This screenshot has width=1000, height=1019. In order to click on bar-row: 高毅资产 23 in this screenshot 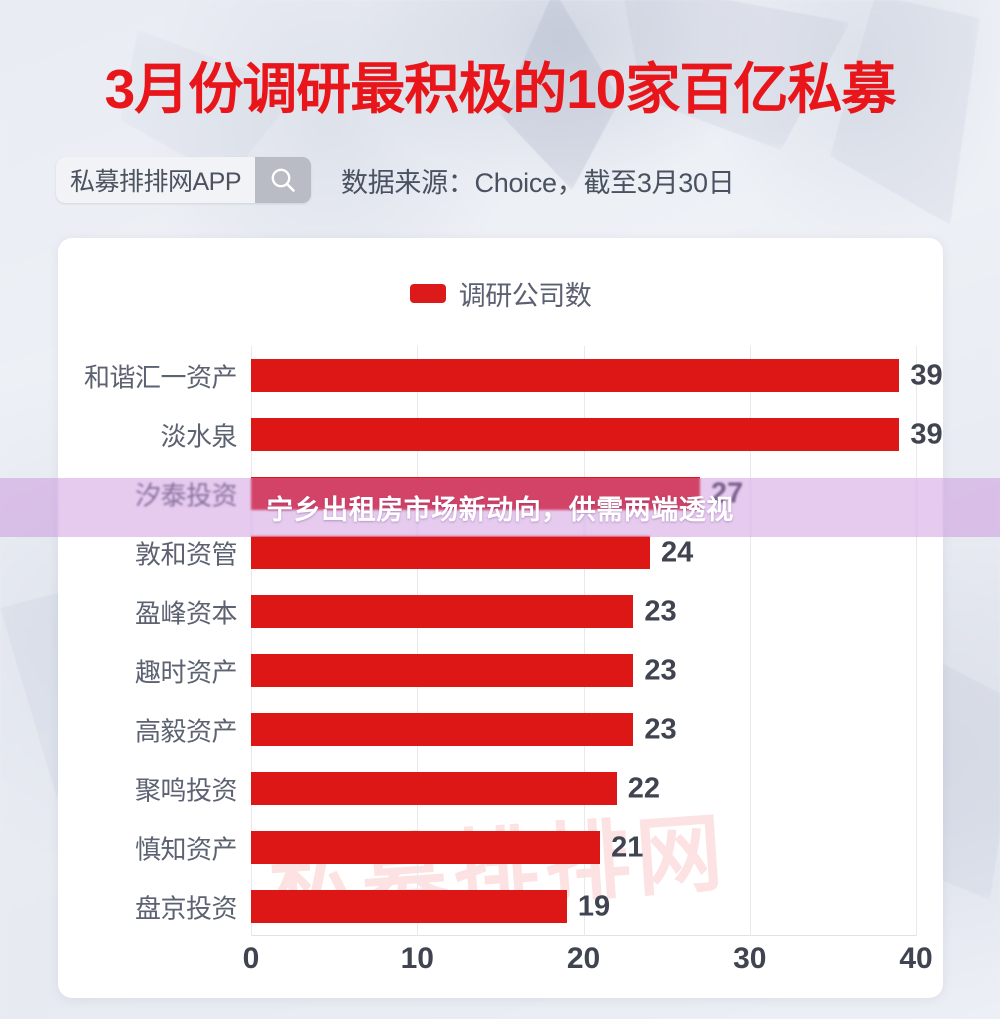, I will do `click(525, 729)`.